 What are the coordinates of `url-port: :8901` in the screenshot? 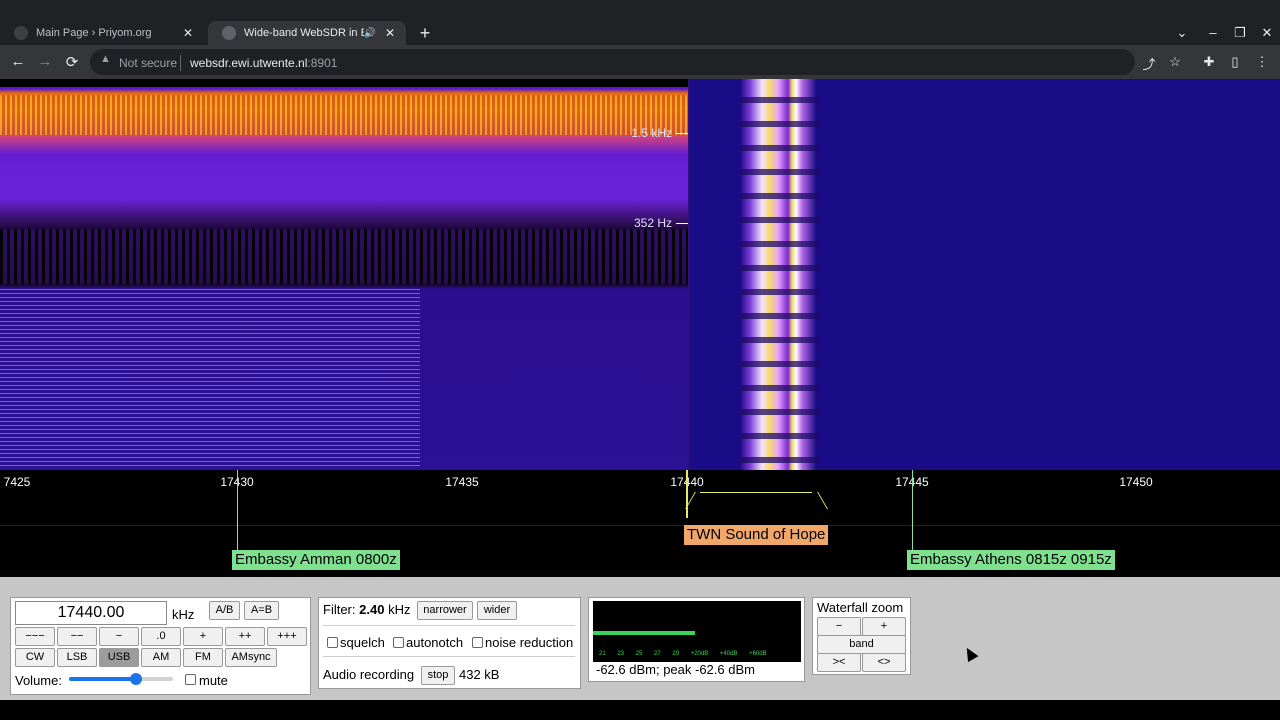 It's located at (322, 63).